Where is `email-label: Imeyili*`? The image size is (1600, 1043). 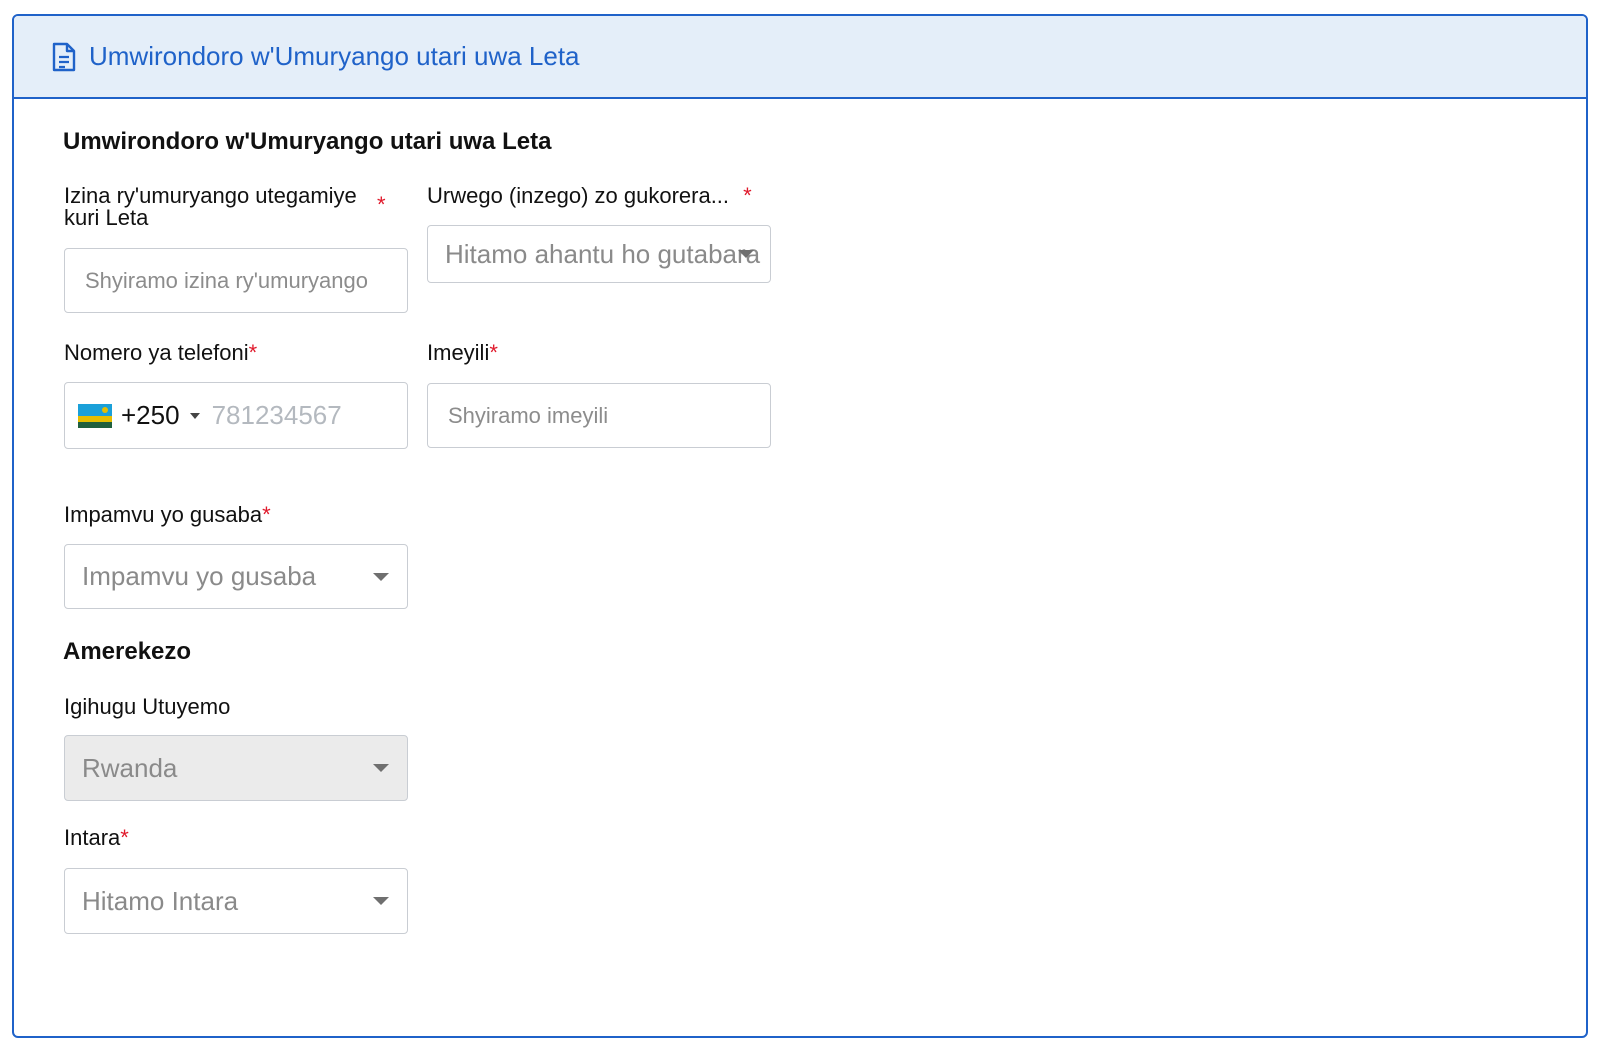 email-label: Imeyili* is located at coordinates (462, 352).